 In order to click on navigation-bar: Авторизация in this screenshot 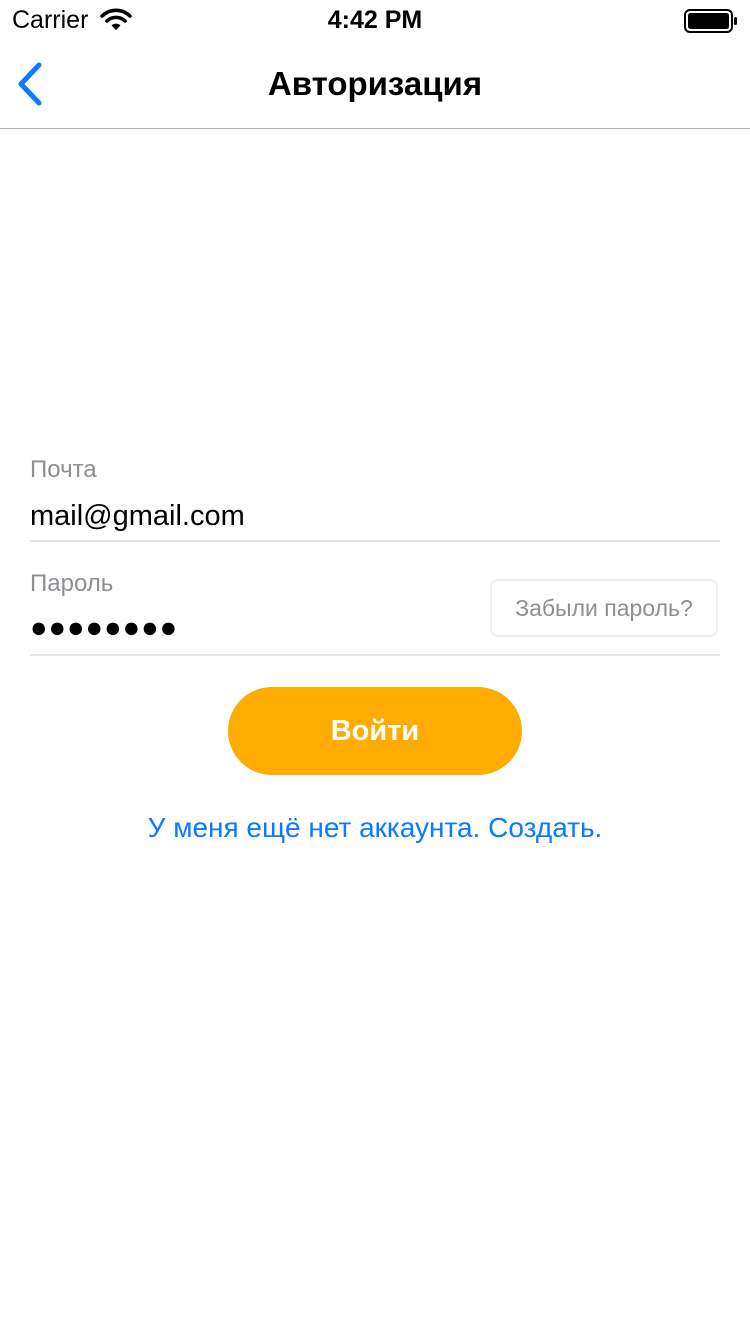, I will do `click(375, 84)`.